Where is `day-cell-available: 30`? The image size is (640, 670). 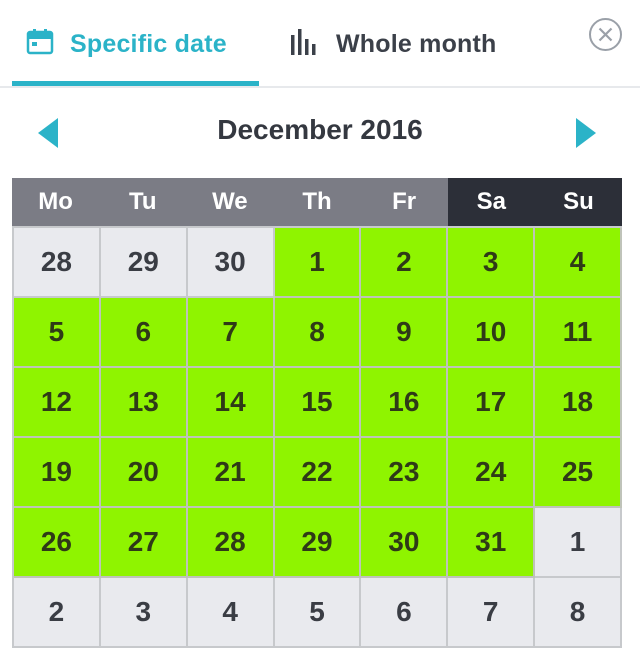
day-cell-available: 30 is located at coordinates (405, 543).